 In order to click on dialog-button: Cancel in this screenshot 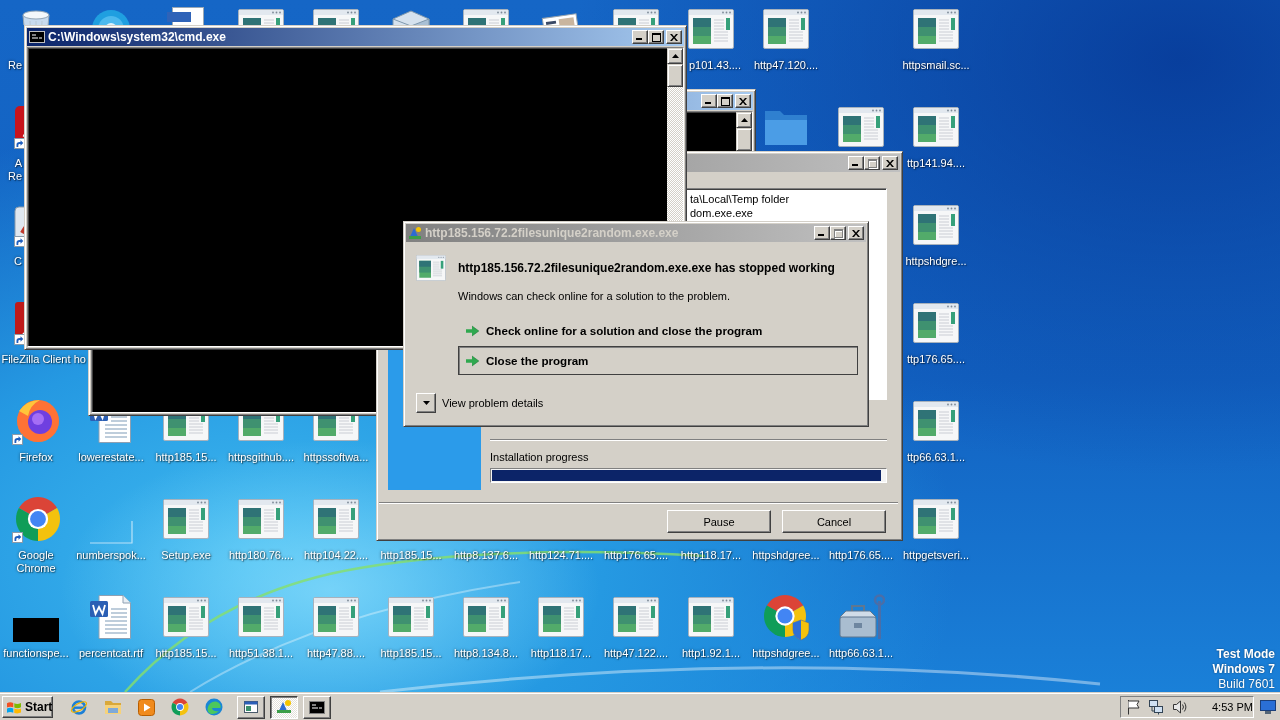, I will do `click(834, 521)`.